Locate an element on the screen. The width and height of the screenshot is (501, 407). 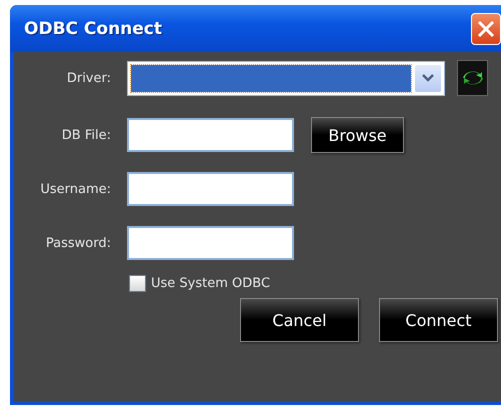
field-label: Driver: is located at coordinates (88, 78).